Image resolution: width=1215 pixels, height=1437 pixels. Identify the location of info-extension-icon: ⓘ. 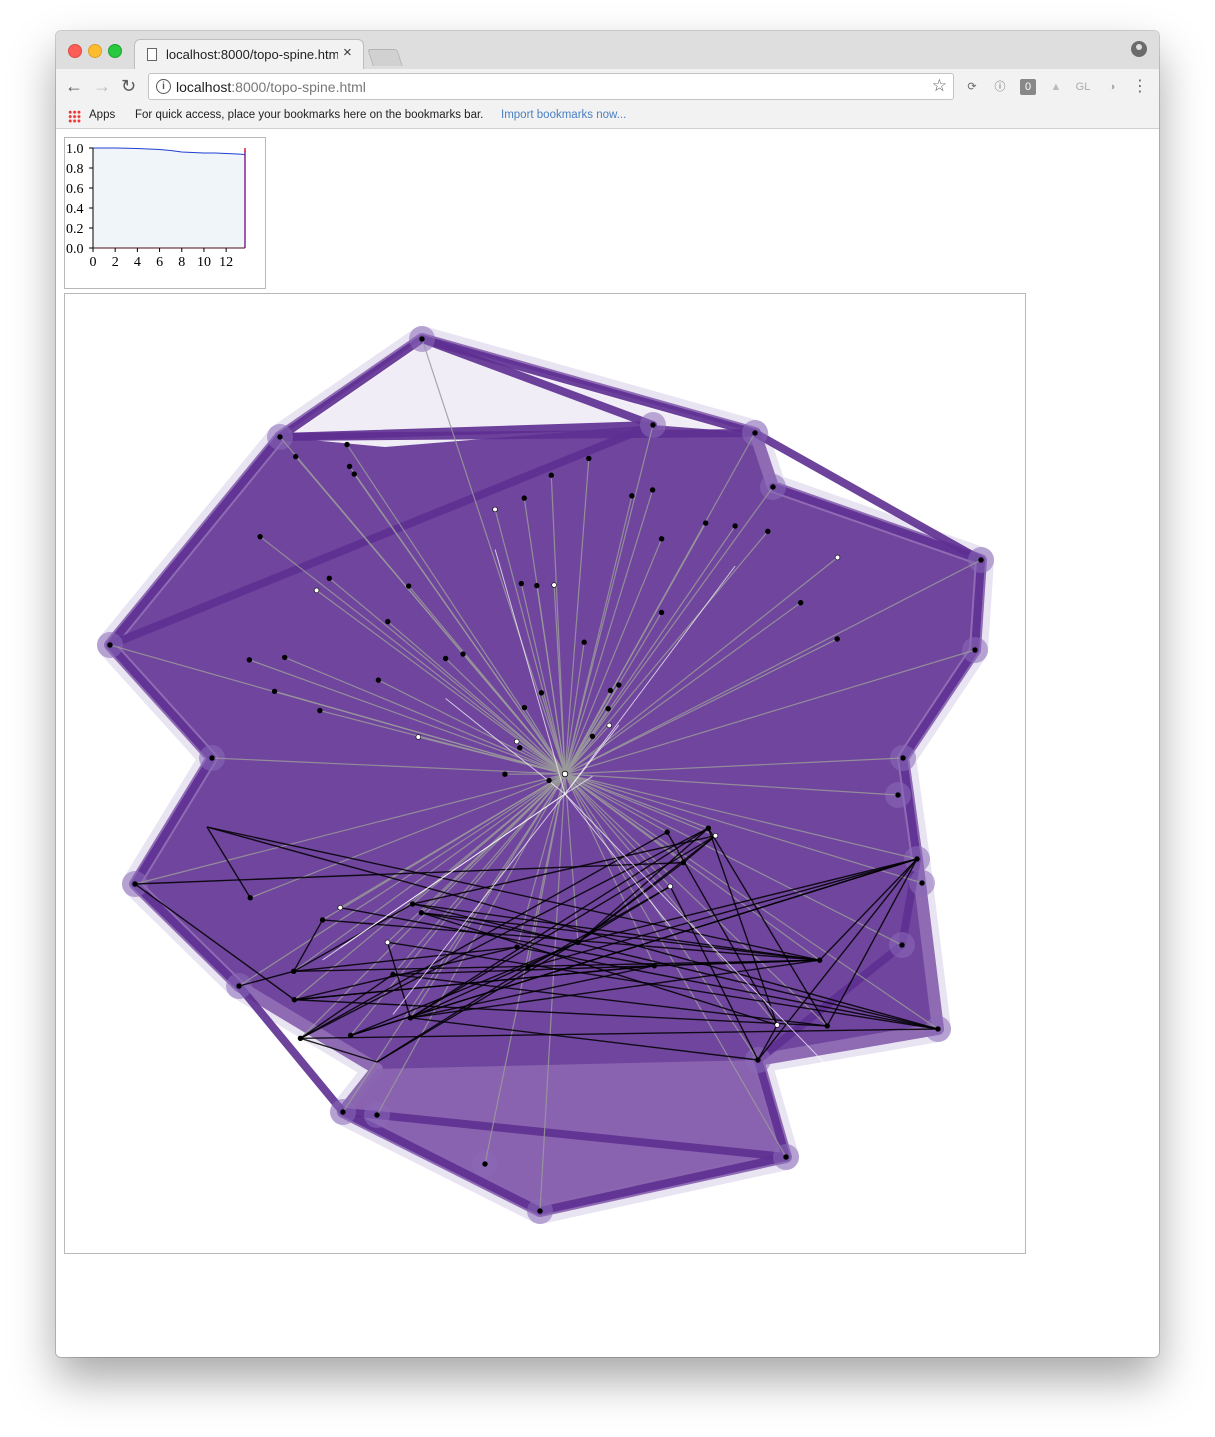
(1000, 87).